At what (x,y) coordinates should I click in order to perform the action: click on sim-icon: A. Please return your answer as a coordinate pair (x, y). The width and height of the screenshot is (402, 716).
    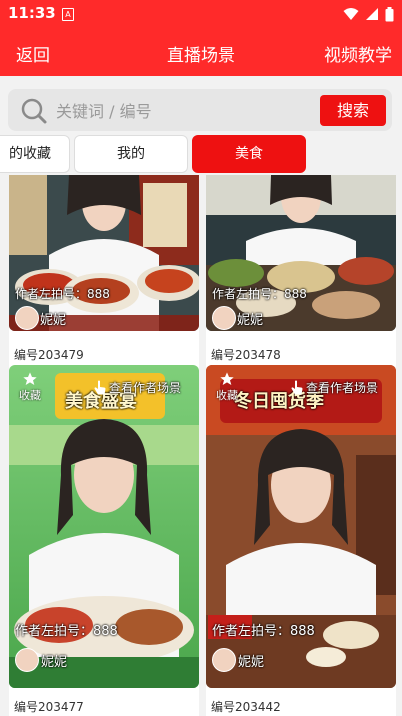
    Looking at the image, I should click on (68, 14).